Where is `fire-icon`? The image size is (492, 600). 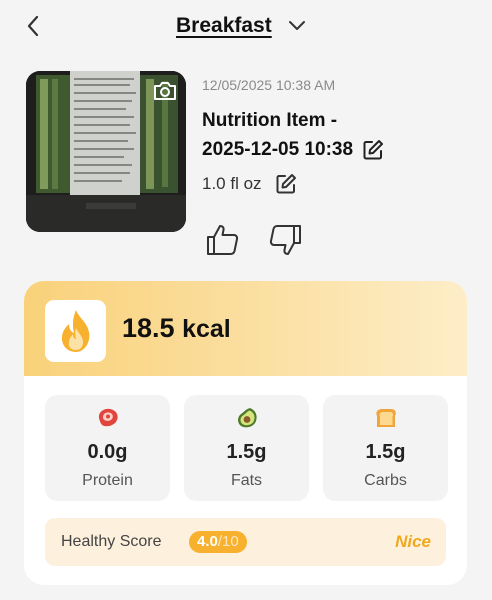
fire-icon is located at coordinates (75, 331).